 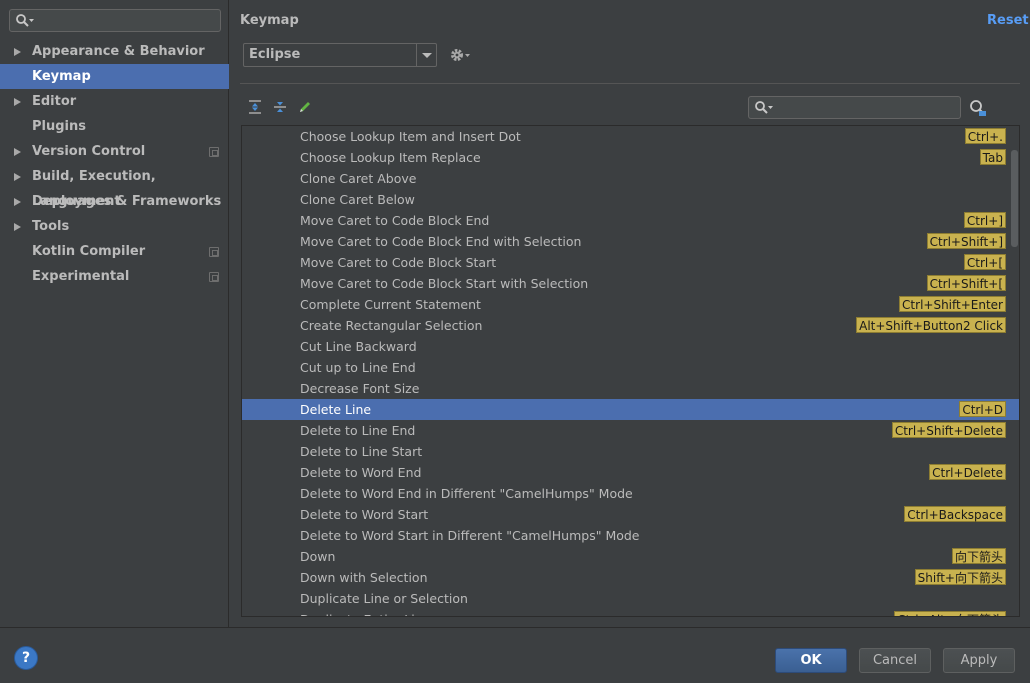 I want to click on keymap-scheme-select: Eclipse, so click(x=340, y=55).